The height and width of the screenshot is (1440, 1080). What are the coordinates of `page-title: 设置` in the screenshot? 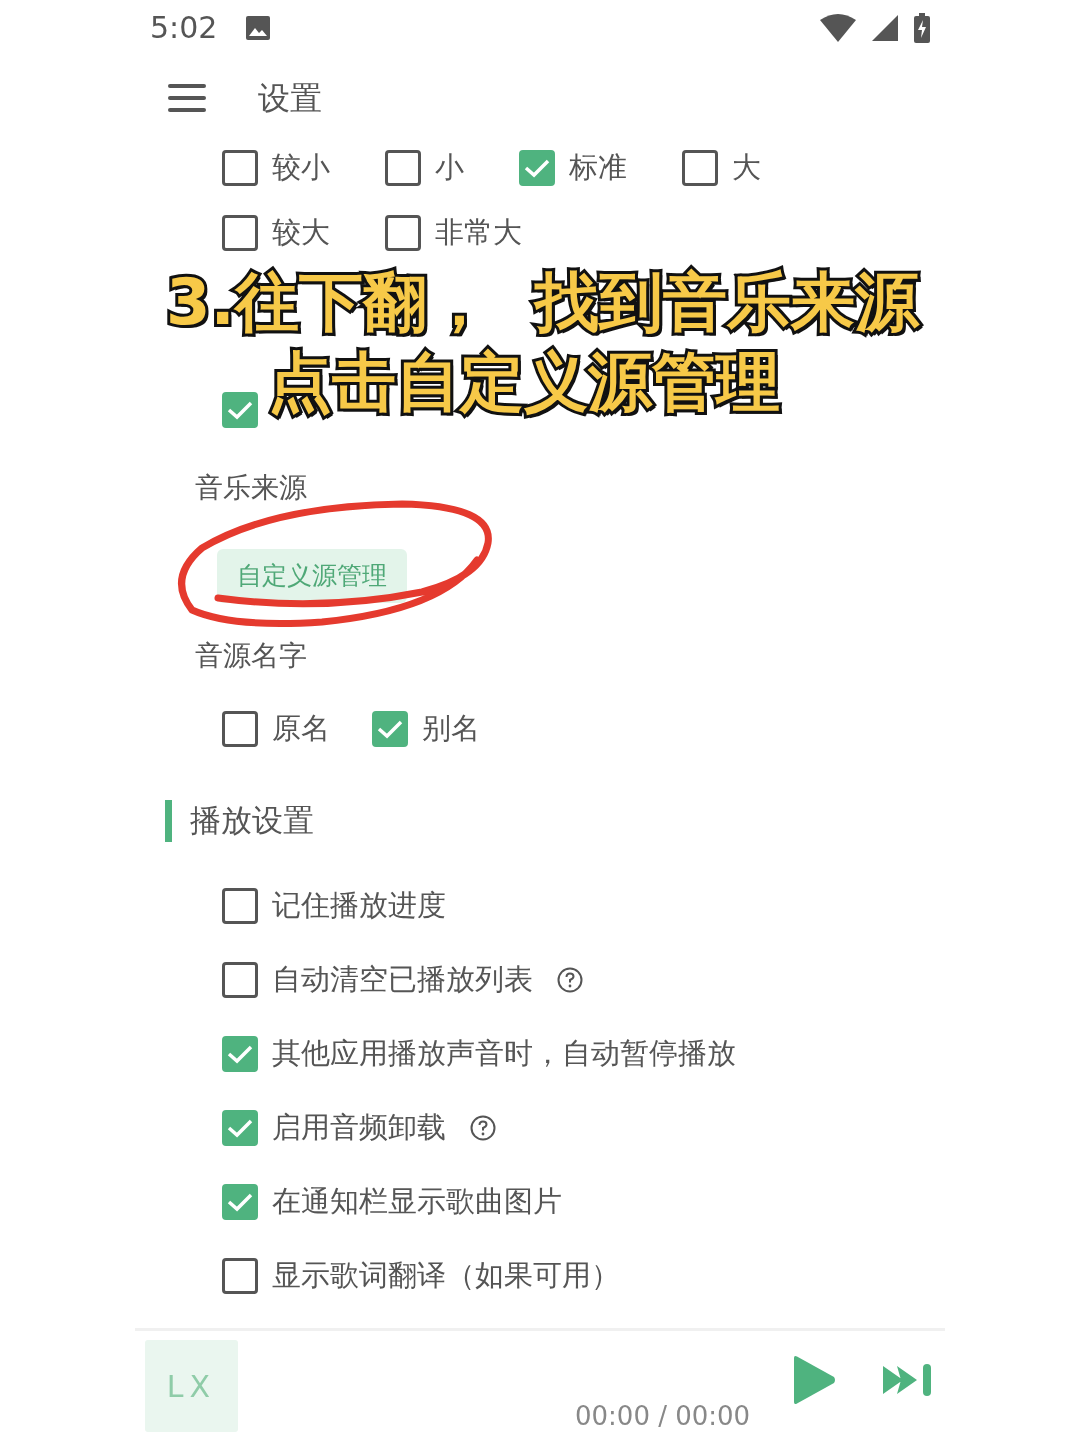 It's located at (290, 98).